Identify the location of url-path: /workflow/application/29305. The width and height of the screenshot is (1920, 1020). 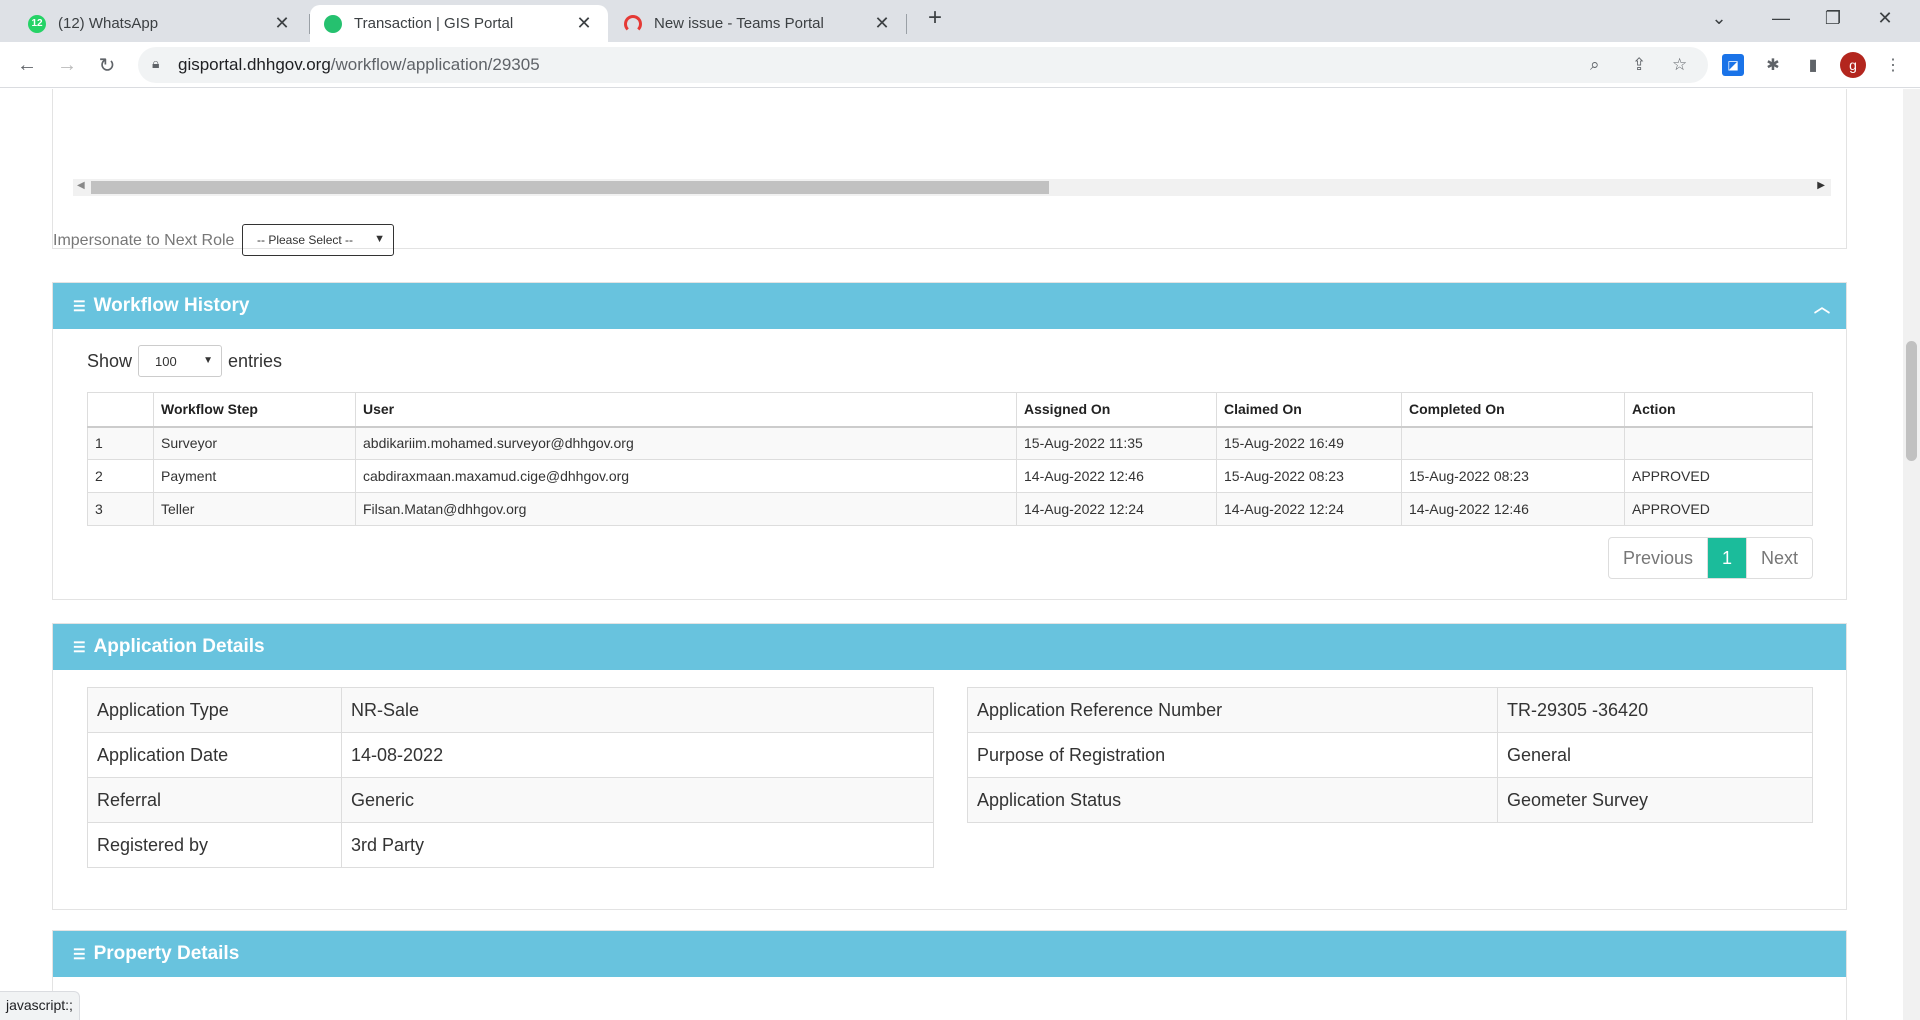
(435, 64).